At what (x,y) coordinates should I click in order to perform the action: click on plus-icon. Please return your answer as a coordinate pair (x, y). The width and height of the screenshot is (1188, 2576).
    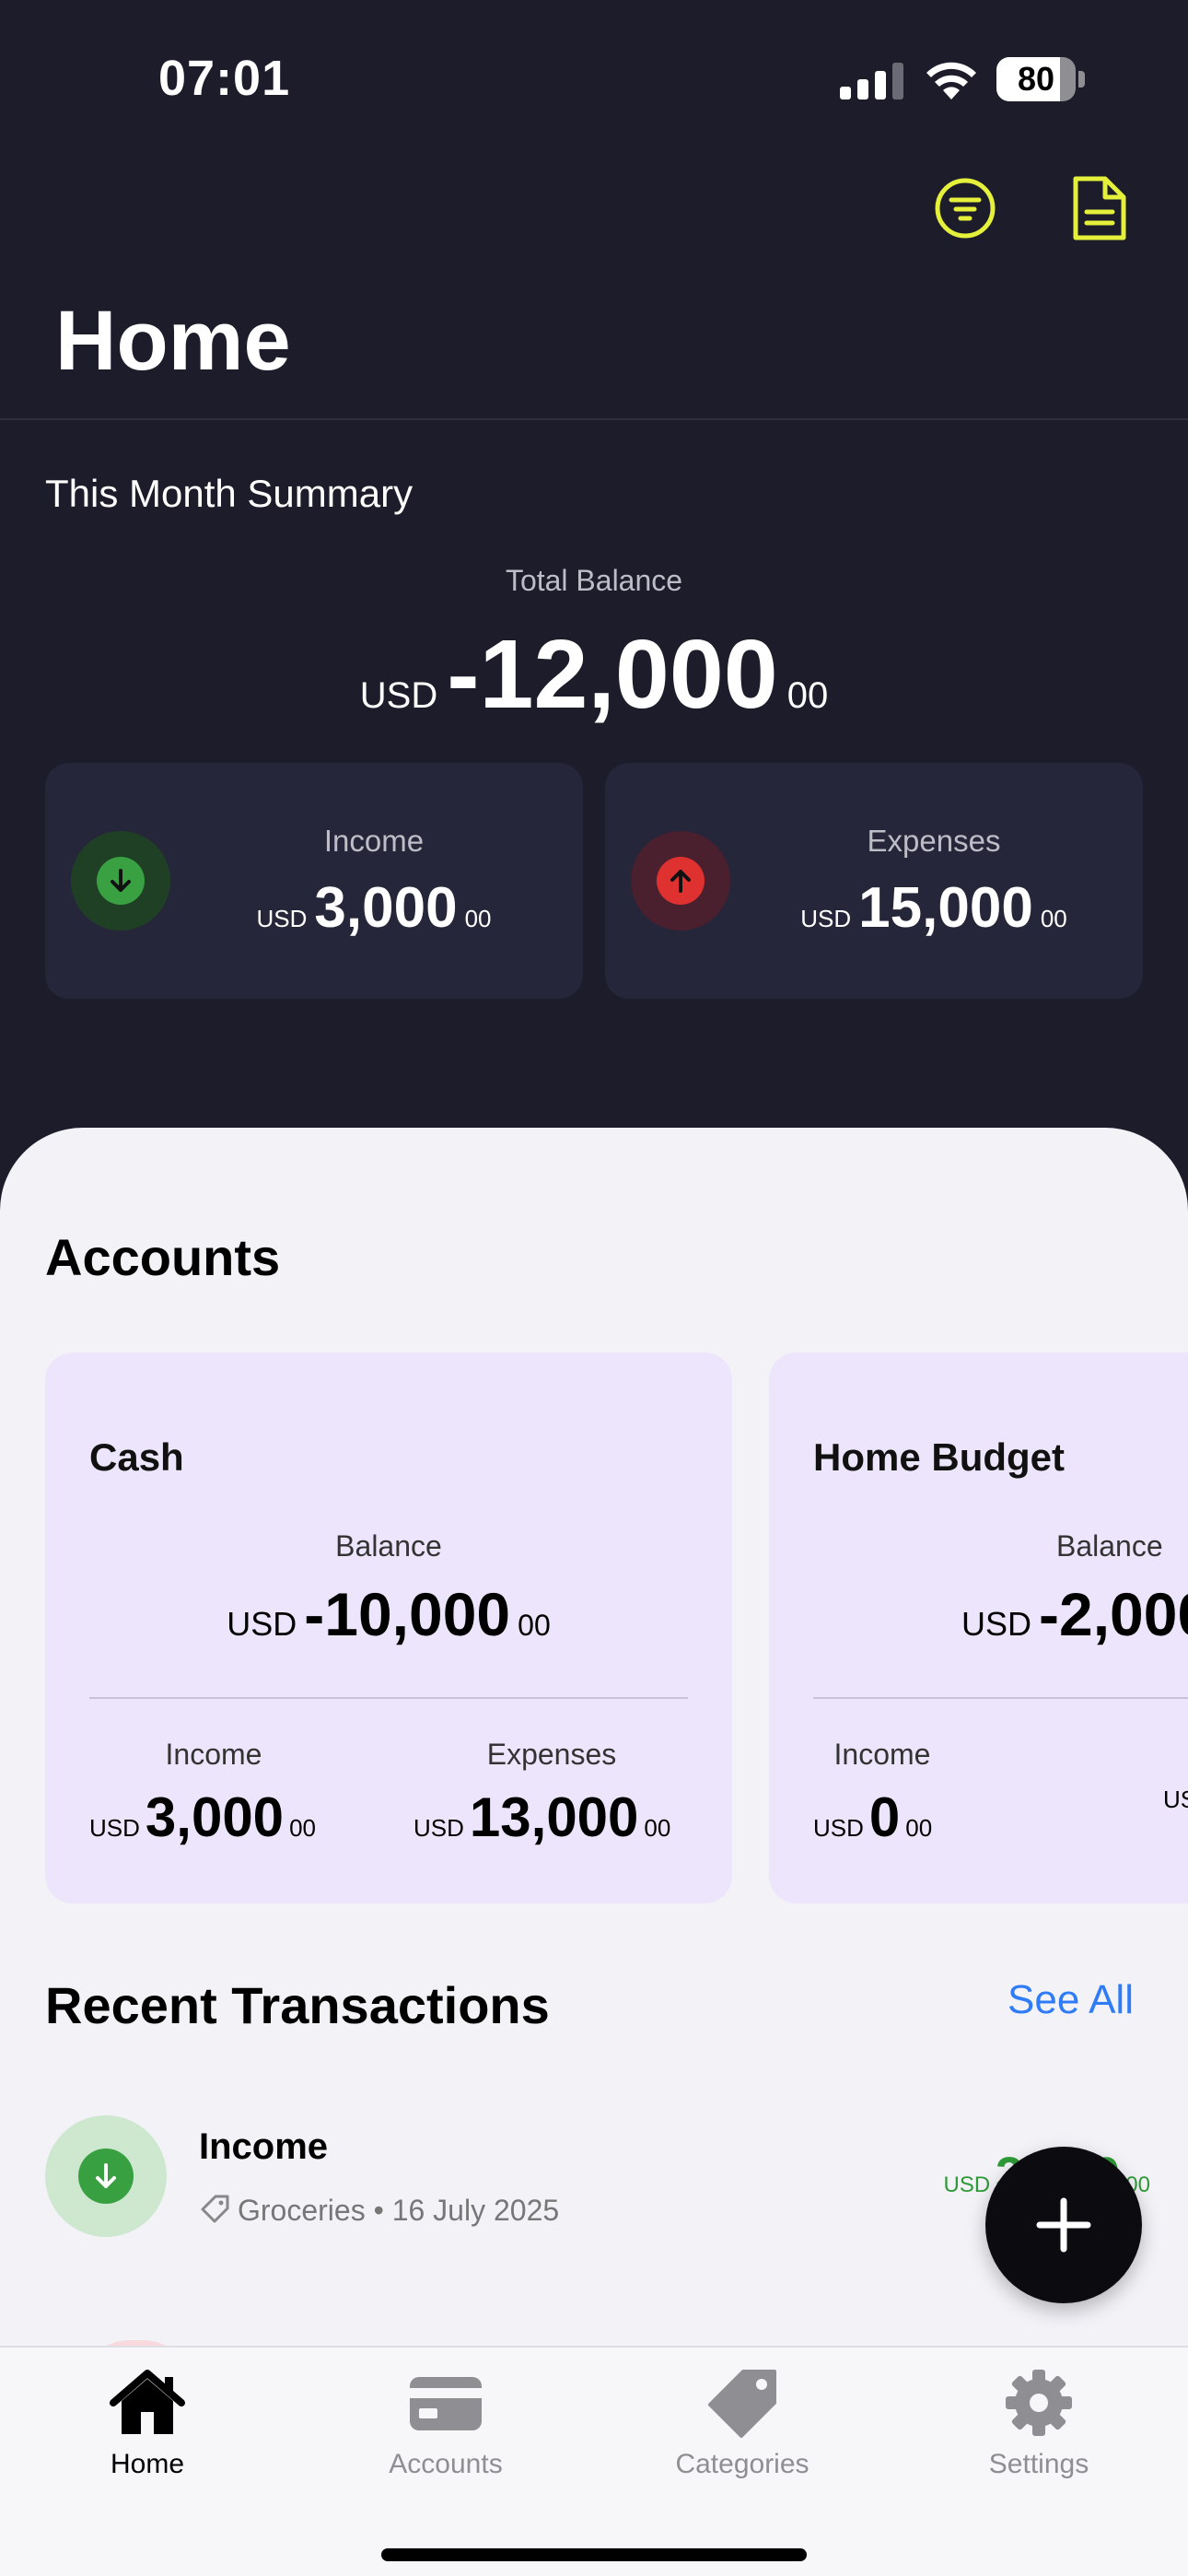
    Looking at the image, I should click on (1063, 2225).